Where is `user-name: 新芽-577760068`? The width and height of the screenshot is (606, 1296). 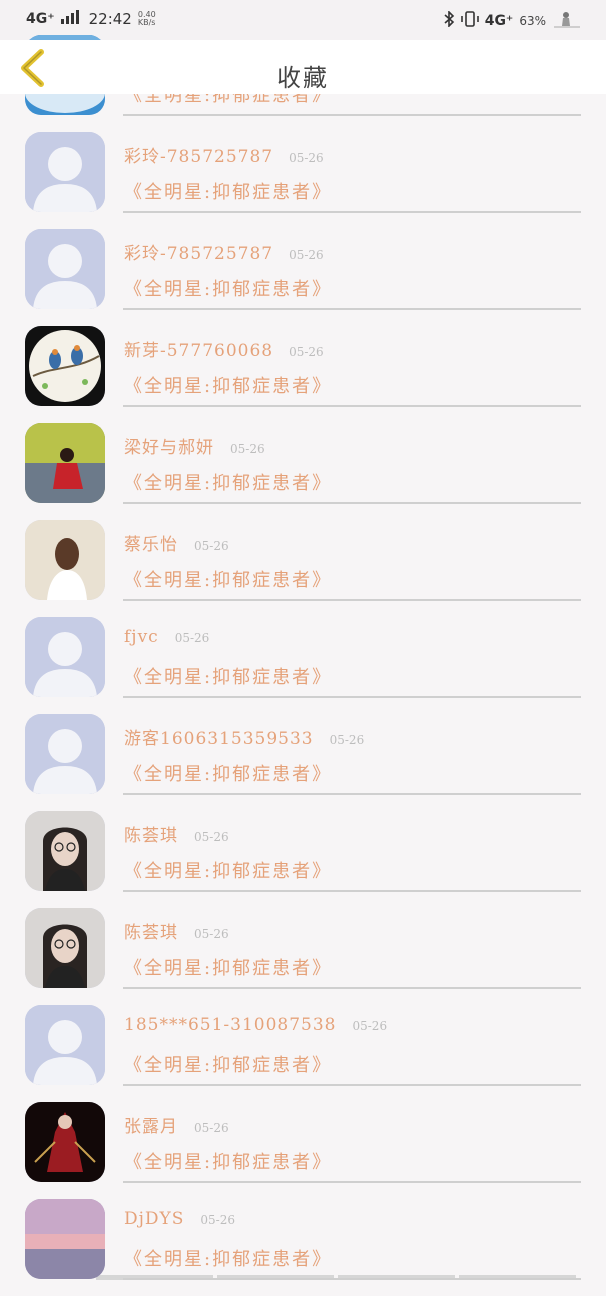 user-name: 新芽-577760068 is located at coordinates (198, 348).